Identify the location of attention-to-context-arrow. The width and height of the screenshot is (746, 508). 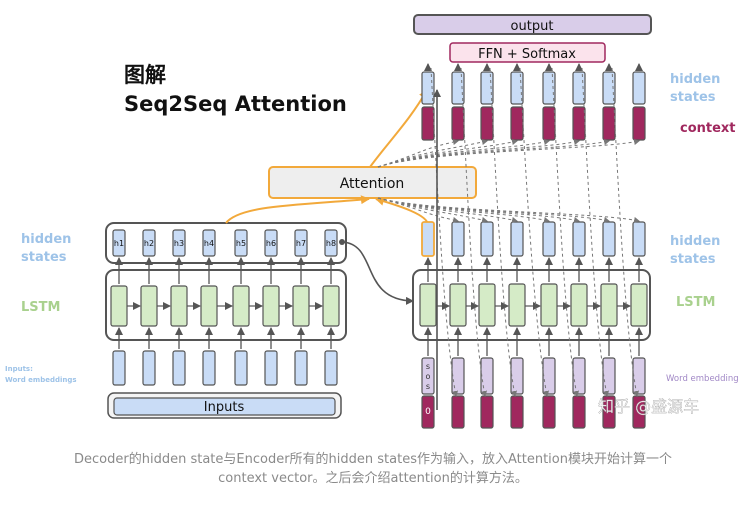
(398, 128).